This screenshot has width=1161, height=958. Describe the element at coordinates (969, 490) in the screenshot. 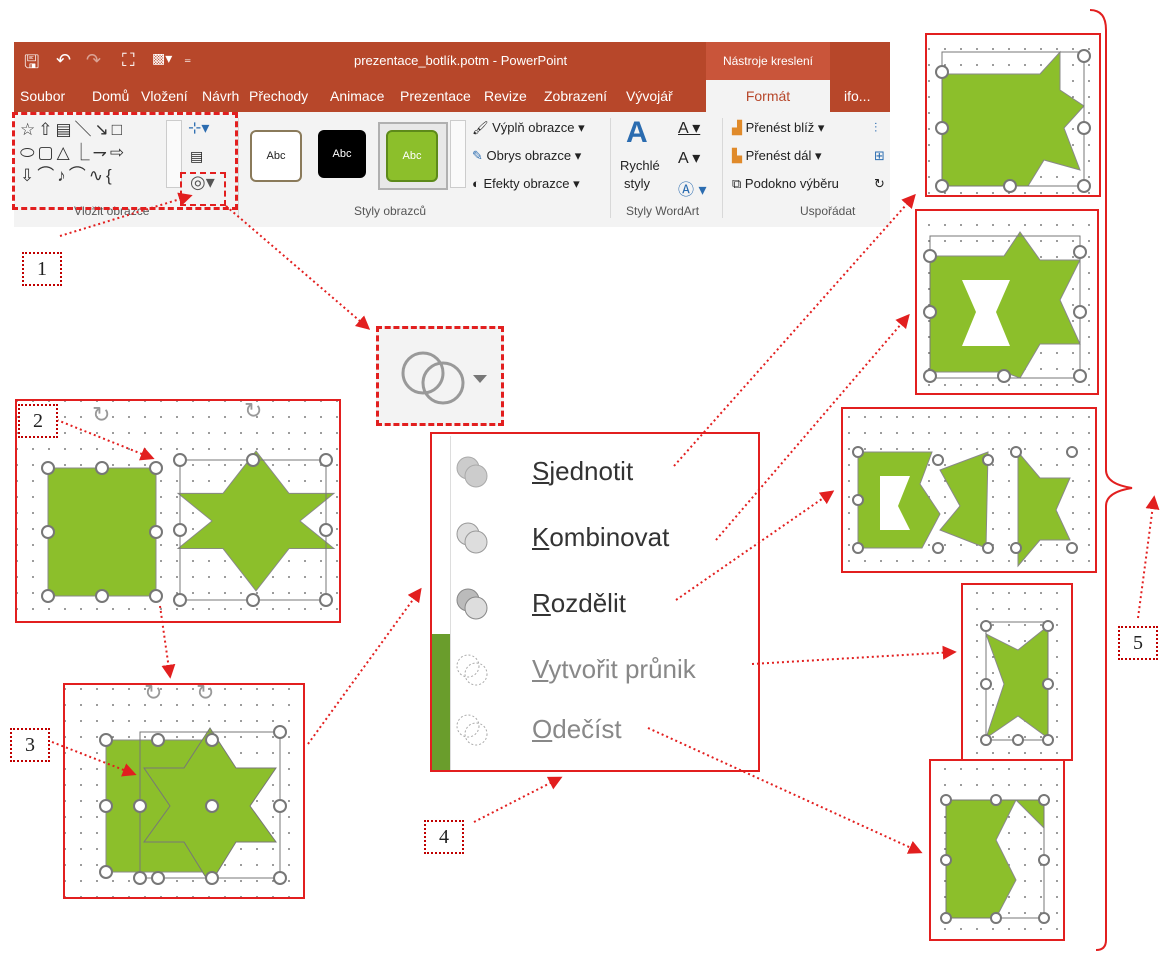

I see `result-fragment` at that location.